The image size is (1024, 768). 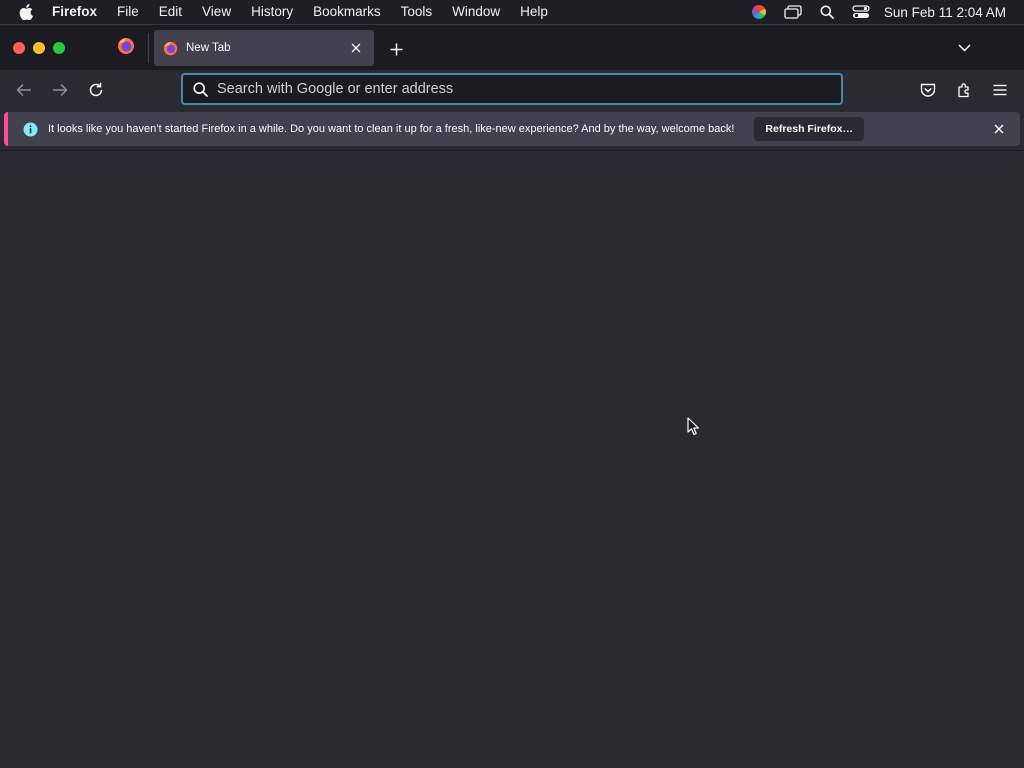 I want to click on apple-logo-icon, so click(x=26, y=12).